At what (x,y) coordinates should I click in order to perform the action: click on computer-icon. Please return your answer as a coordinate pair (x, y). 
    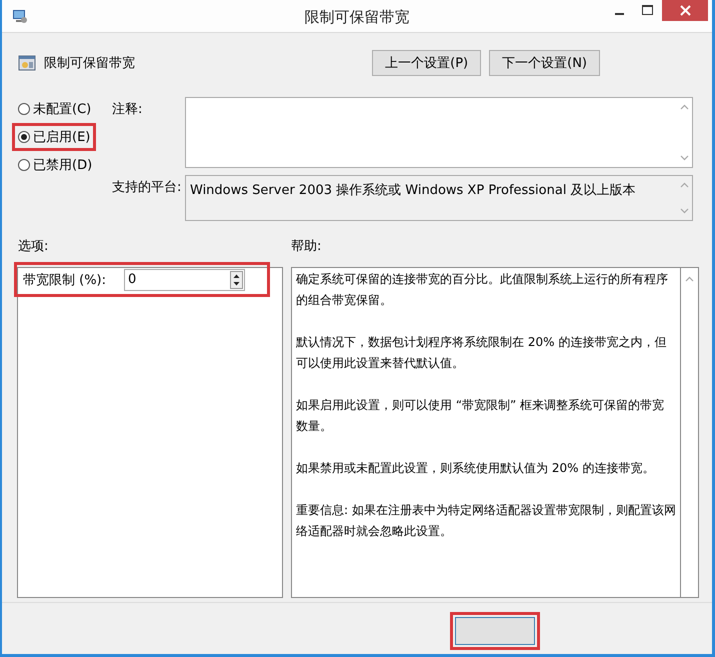
    Looking at the image, I should click on (20, 16).